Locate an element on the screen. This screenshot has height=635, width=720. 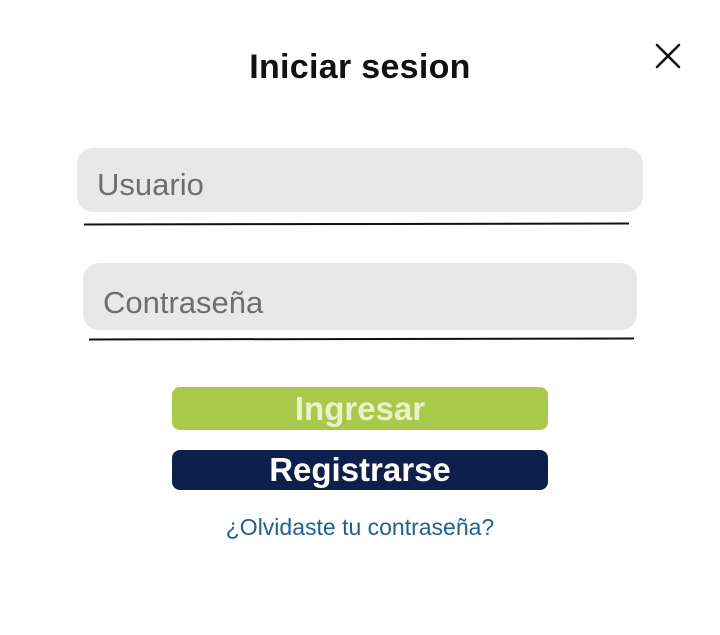
register-button: Registrarse is located at coordinates (360, 470).